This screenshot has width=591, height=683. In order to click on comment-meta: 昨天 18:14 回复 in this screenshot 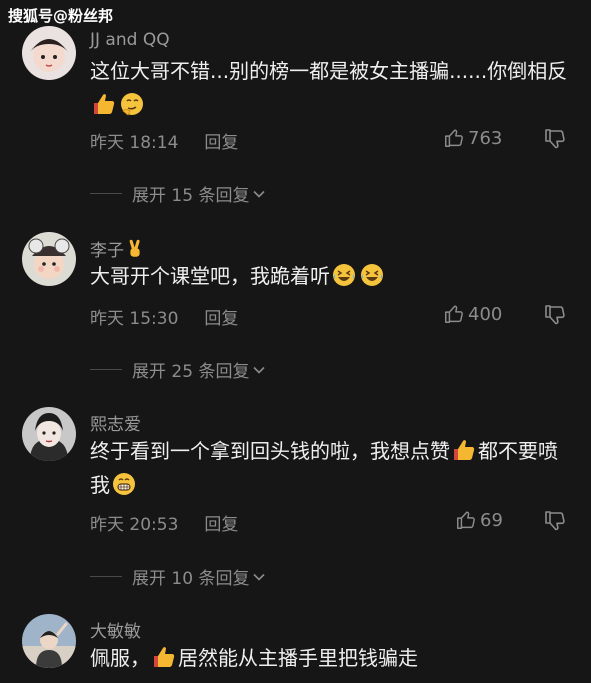, I will do `click(164, 140)`.